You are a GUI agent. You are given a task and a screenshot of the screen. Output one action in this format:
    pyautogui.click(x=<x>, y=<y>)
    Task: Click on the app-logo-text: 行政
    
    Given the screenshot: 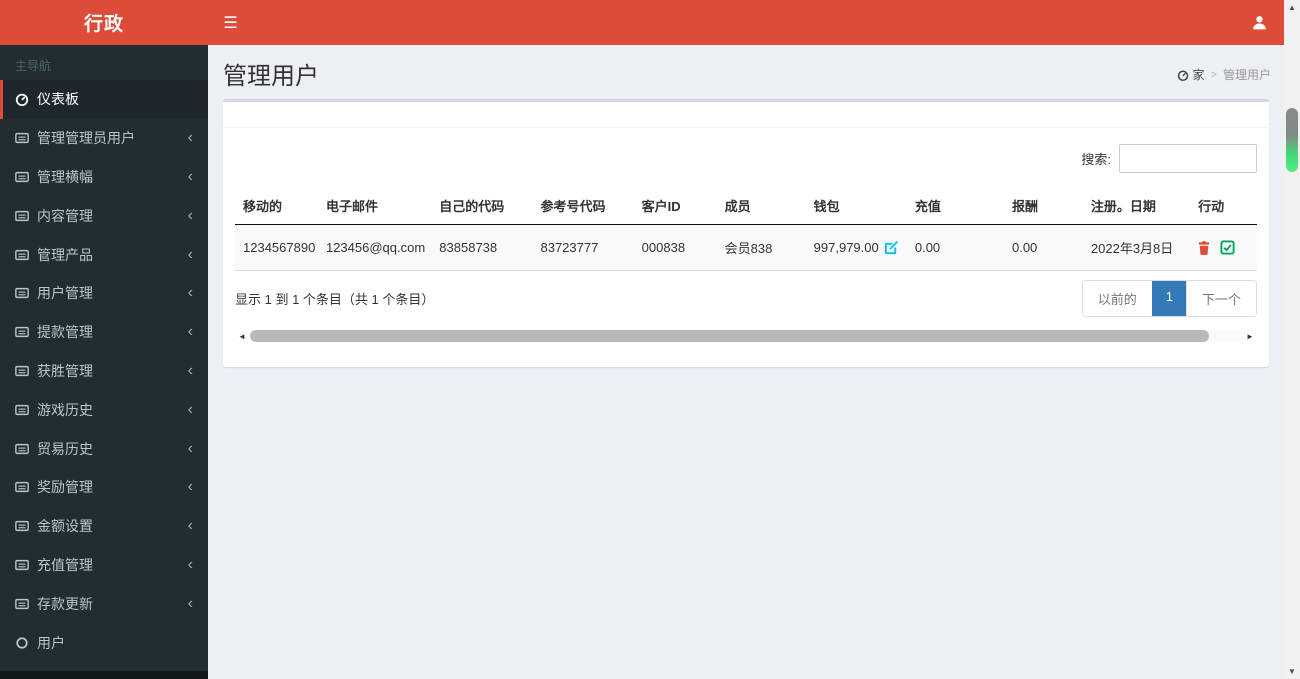 What is the action you would take?
    pyautogui.click(x=103, y=24)
    